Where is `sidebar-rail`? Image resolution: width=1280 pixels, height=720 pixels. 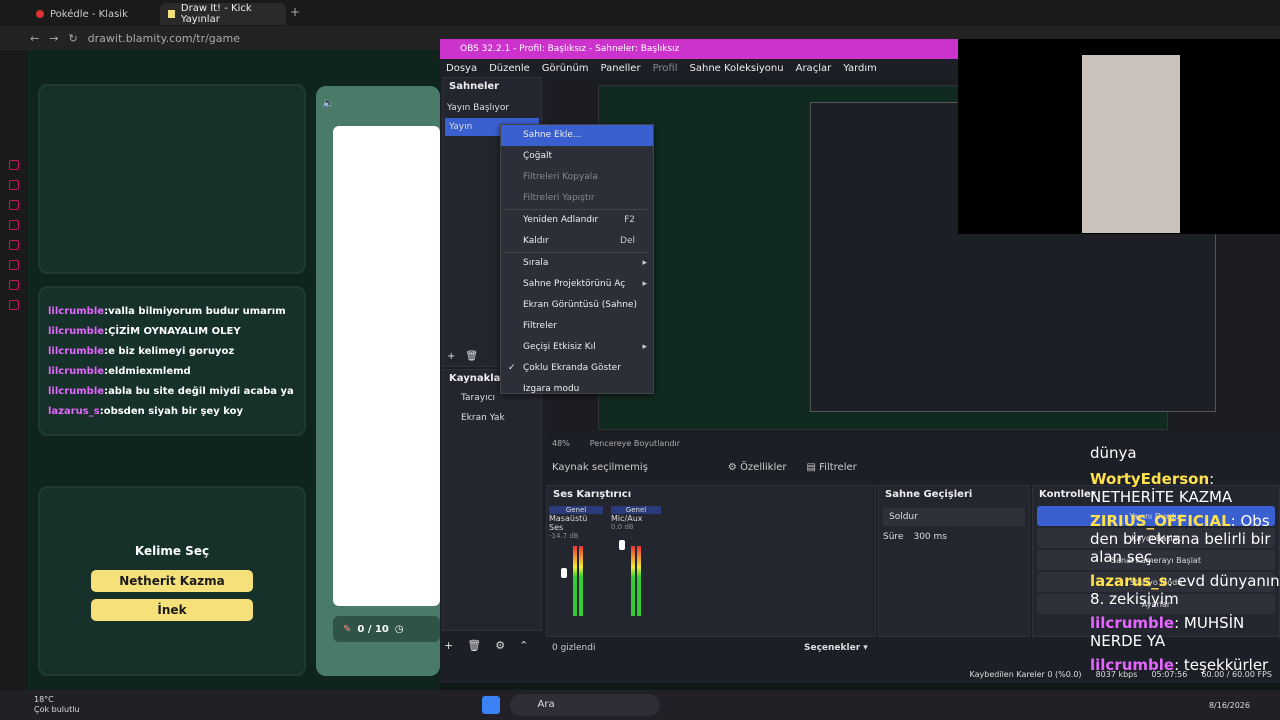 sidebar-rail is located at coordinates (14, 370).